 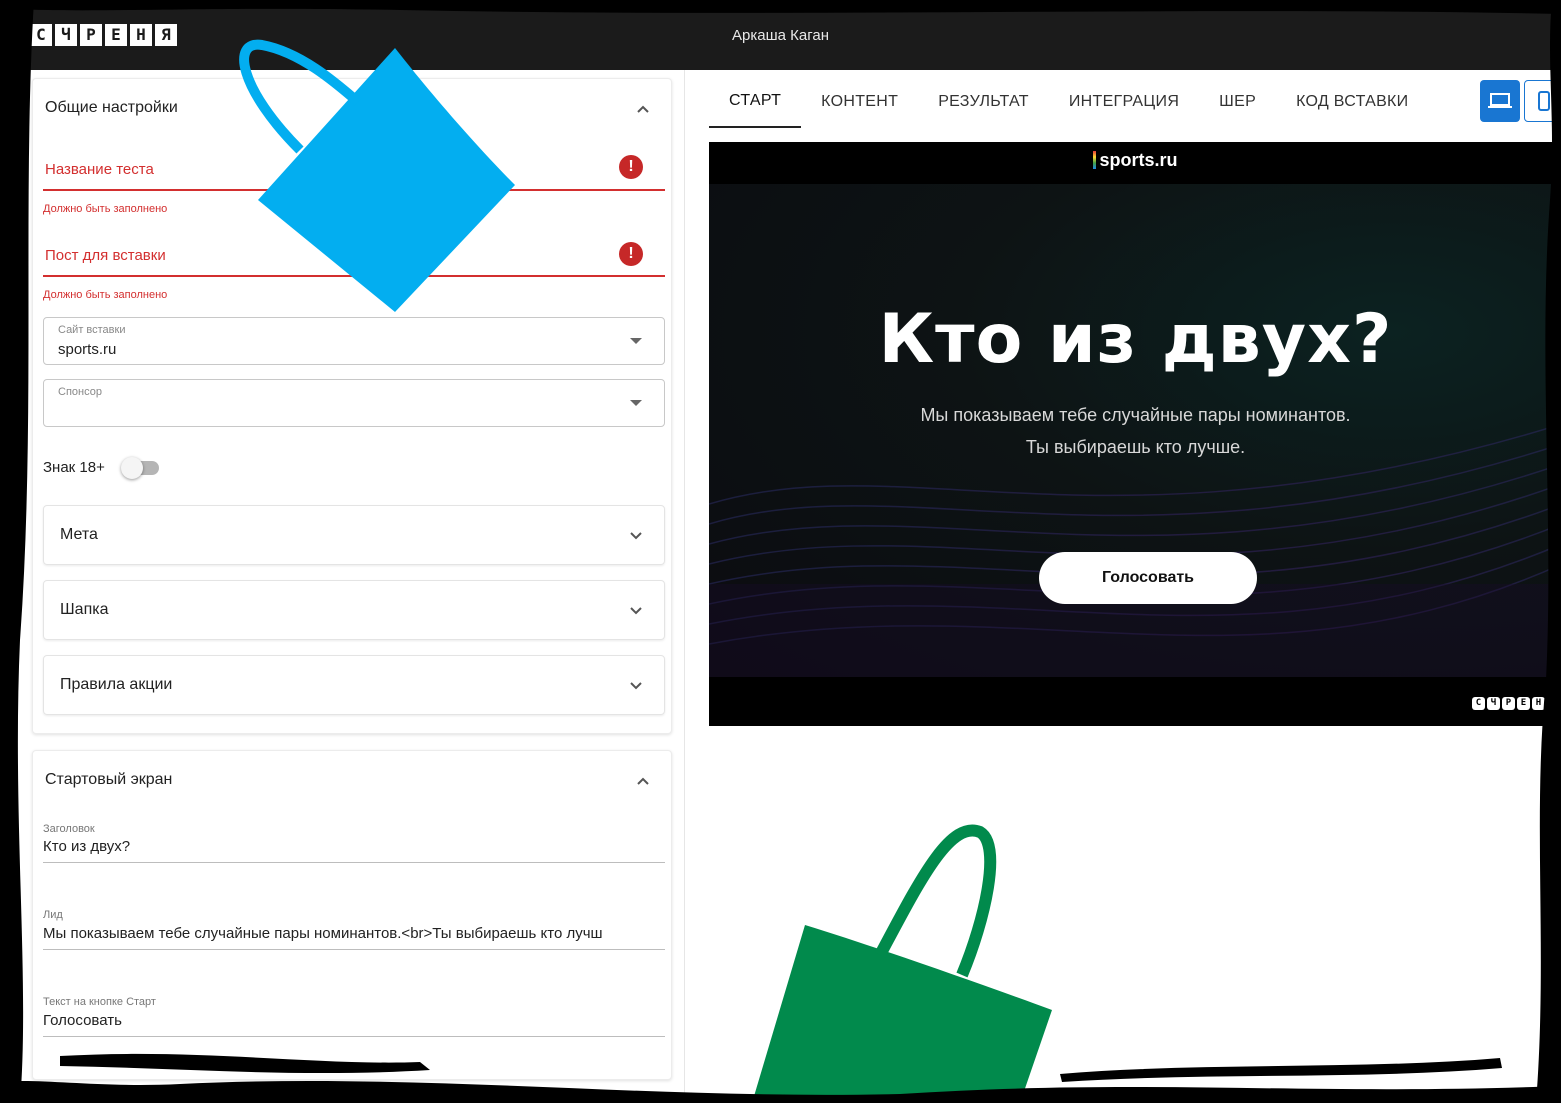 What do you see at coordinates (354, 610) in the screenshot?
I see `accordion-header: Шапка` at bounding box center [354, 610].